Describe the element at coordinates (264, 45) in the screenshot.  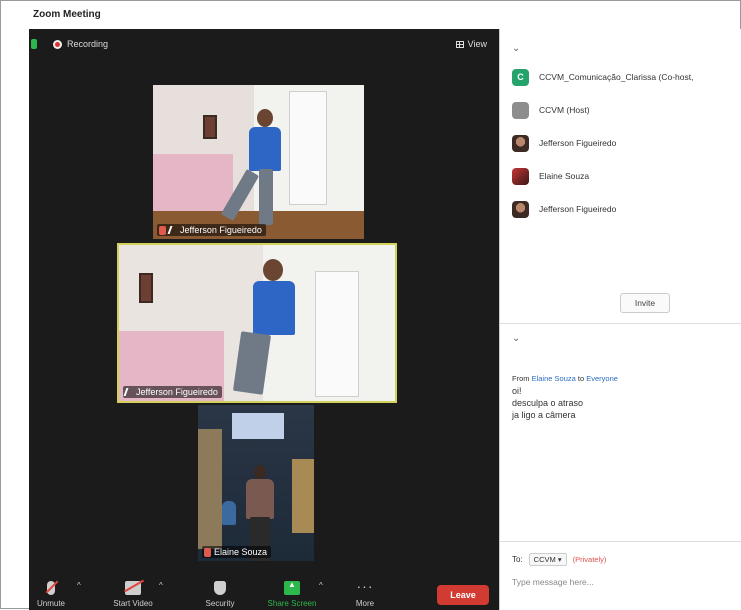
I see `meeting-topbar: Recording View` at that location.